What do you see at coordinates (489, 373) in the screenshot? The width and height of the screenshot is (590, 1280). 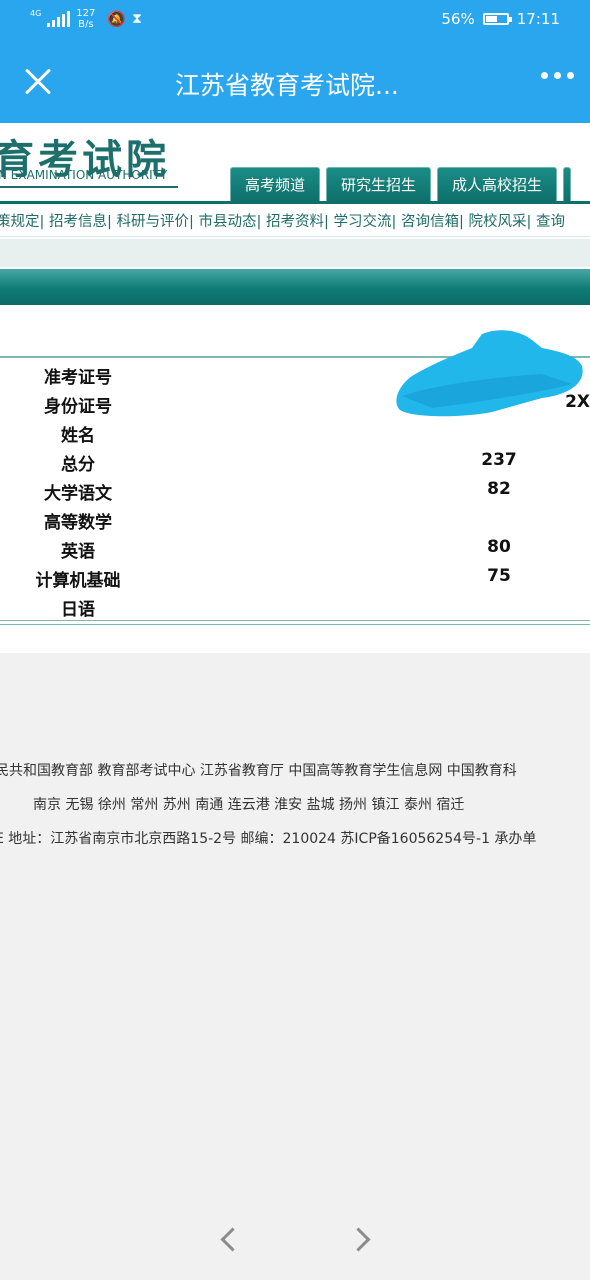 I see `redaction-scribble` at bounding box center [489, 373].